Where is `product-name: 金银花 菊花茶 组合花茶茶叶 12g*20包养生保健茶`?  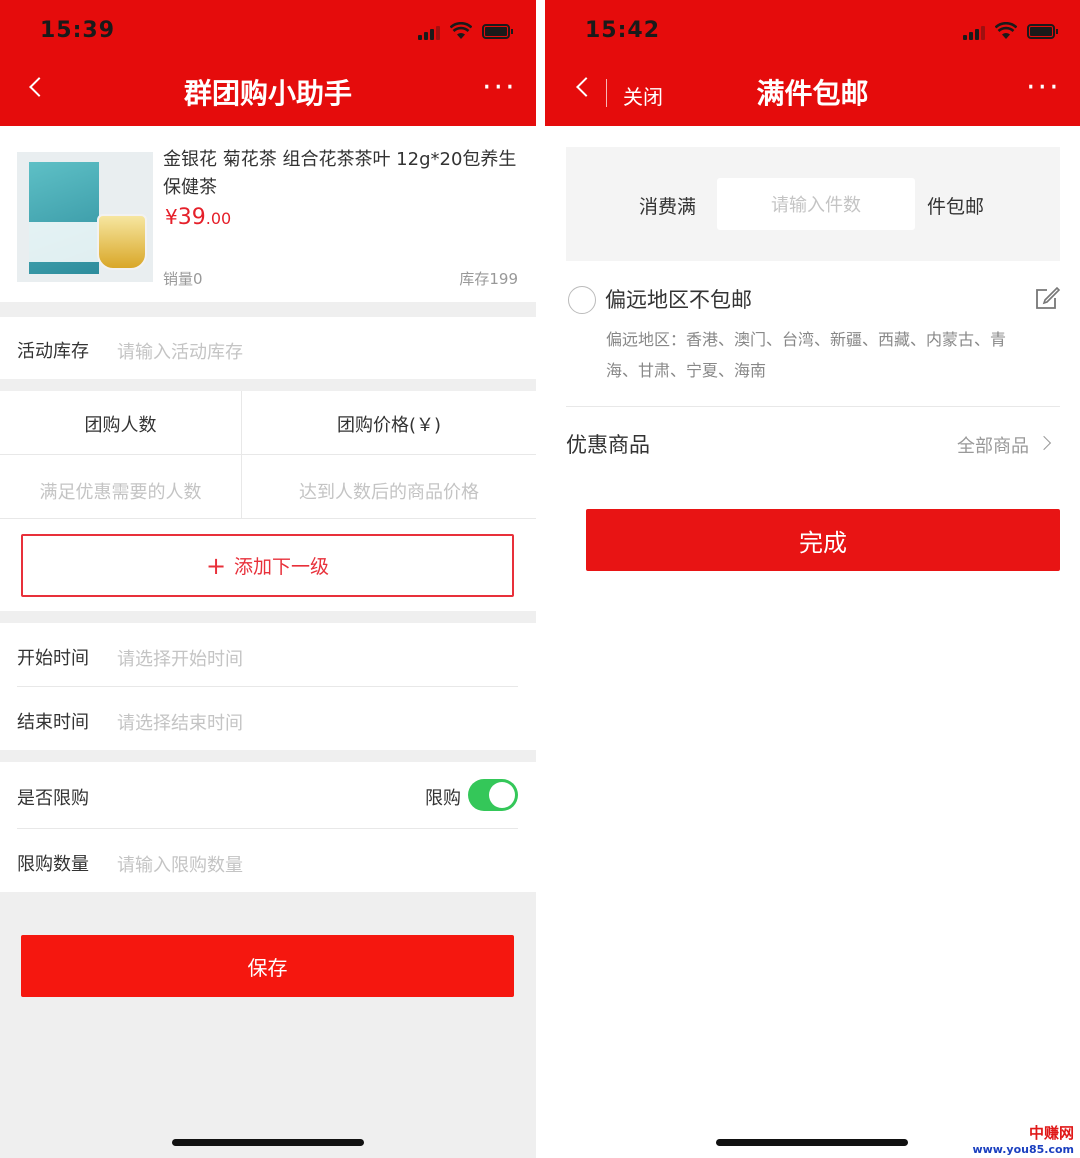 product-name: 金银花 菊花茶 组合花茶茶叶 12g*20包养生保健茶 is located at coordinates (340, 173).